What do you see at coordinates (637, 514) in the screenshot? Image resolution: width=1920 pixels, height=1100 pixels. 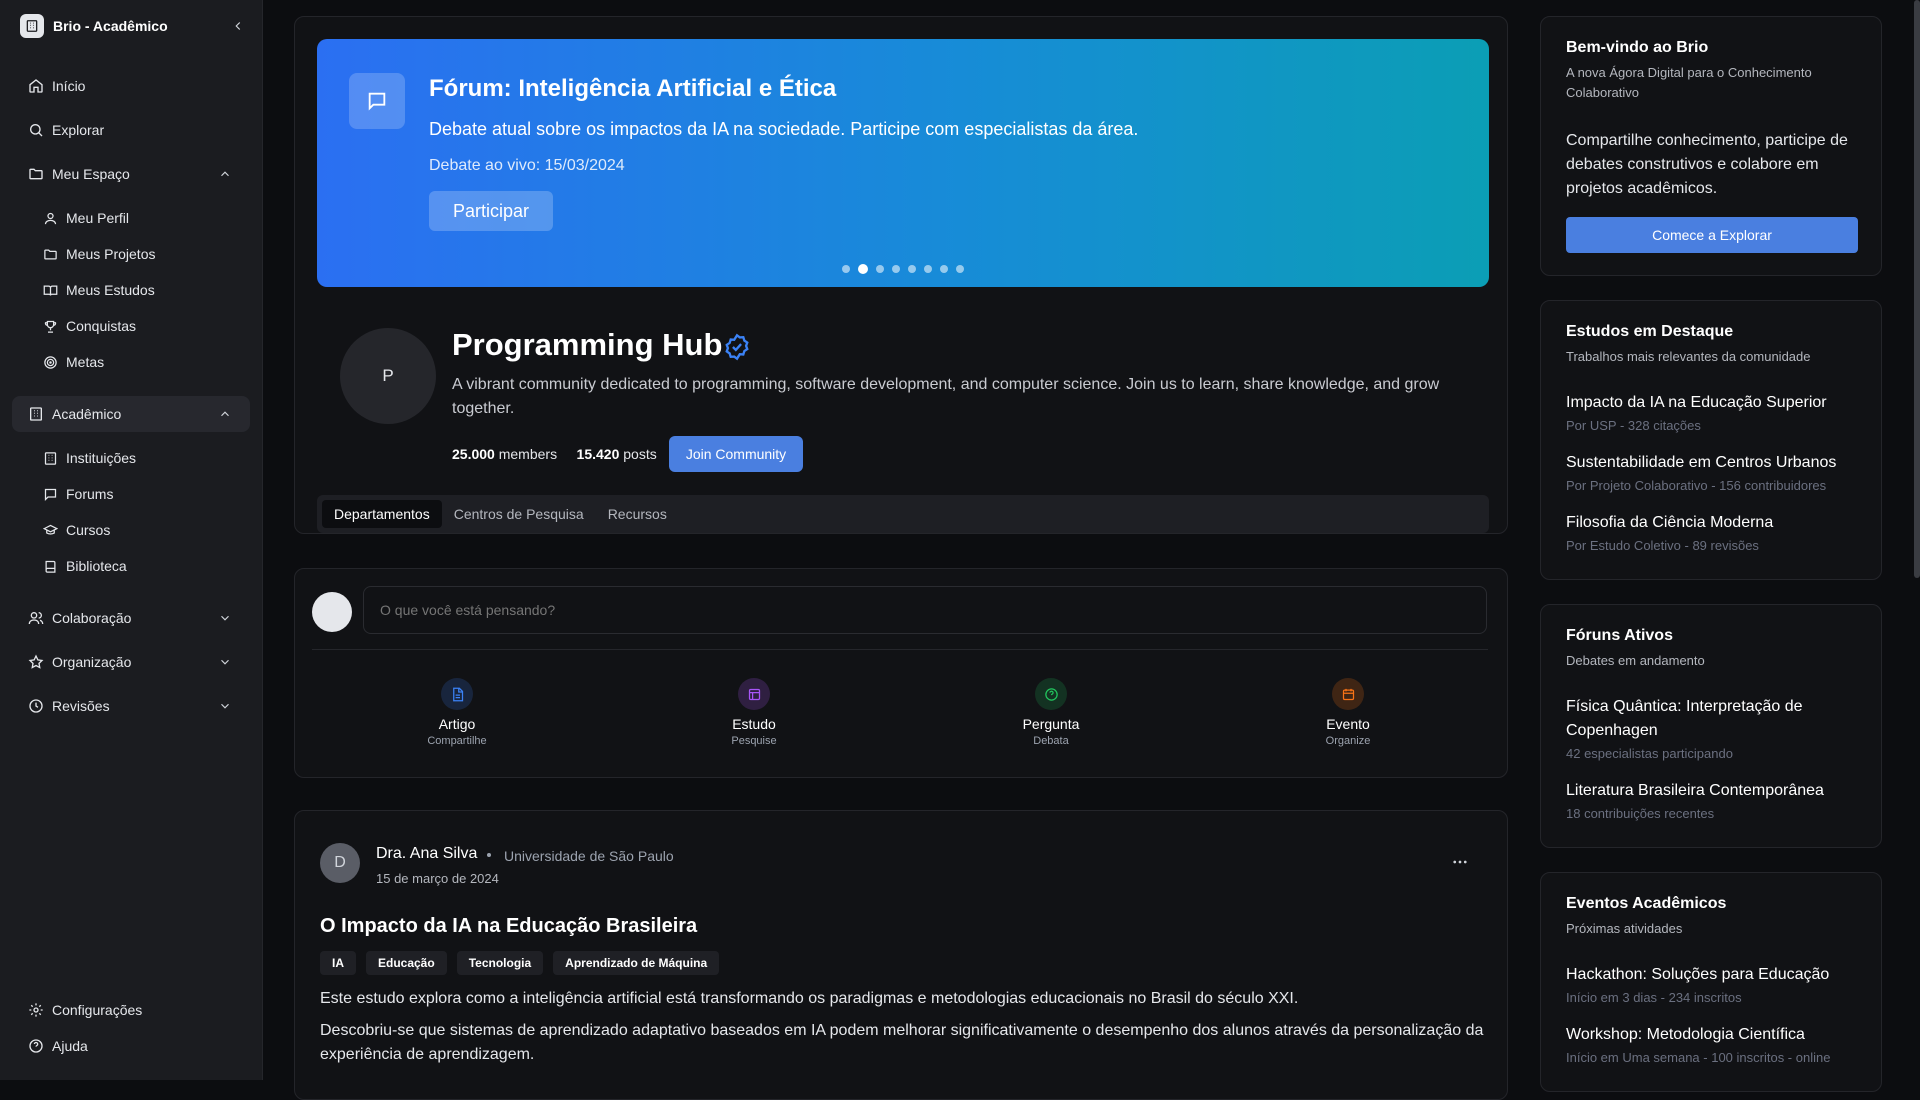 I see `tab-recursos: Recursos` at bounding box center [637, 514].